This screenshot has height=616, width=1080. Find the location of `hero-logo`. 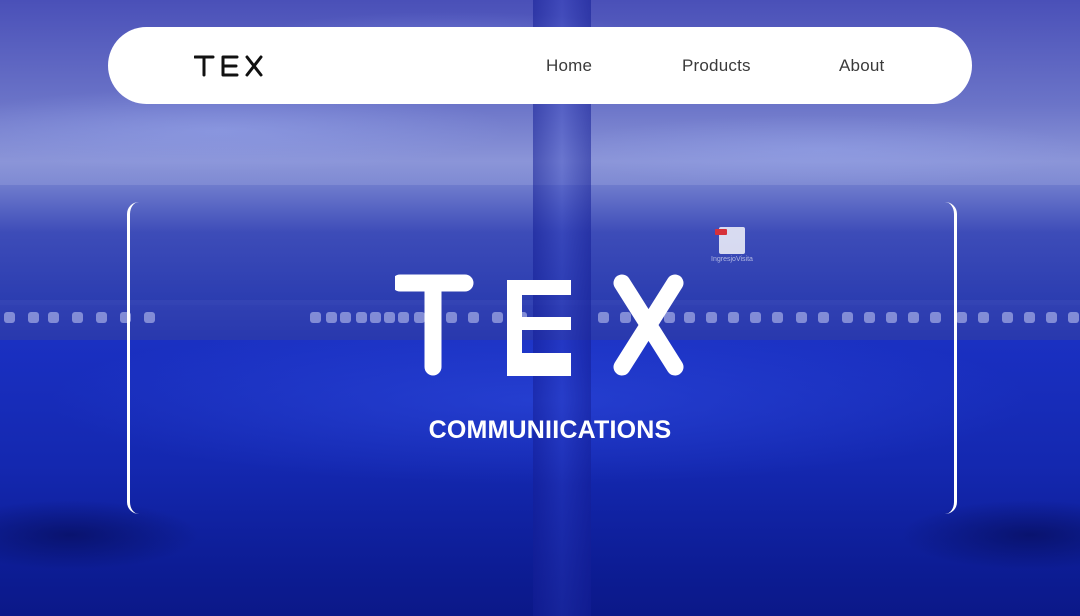

hero-logo is located at coordinates (539, 325).